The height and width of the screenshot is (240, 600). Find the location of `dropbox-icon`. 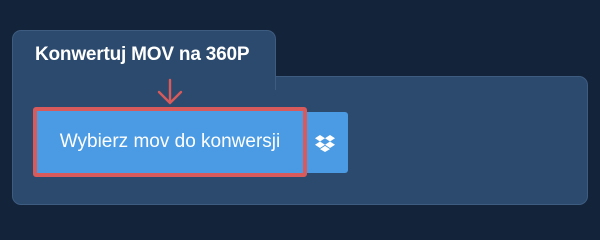

dropbox-icon is located at coordinates (325, 143).